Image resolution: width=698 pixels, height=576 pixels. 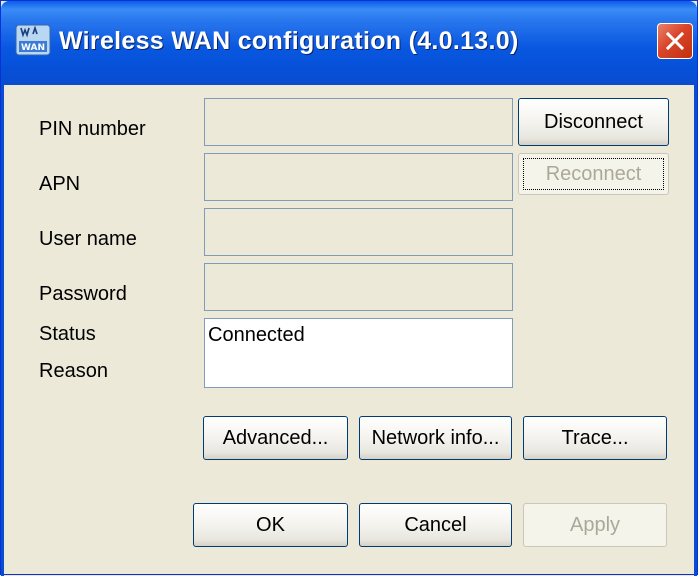 What do you see at coordinates (2, 330) in the screenshot?
I see `window-border-left` at bounding box center [2, 330].